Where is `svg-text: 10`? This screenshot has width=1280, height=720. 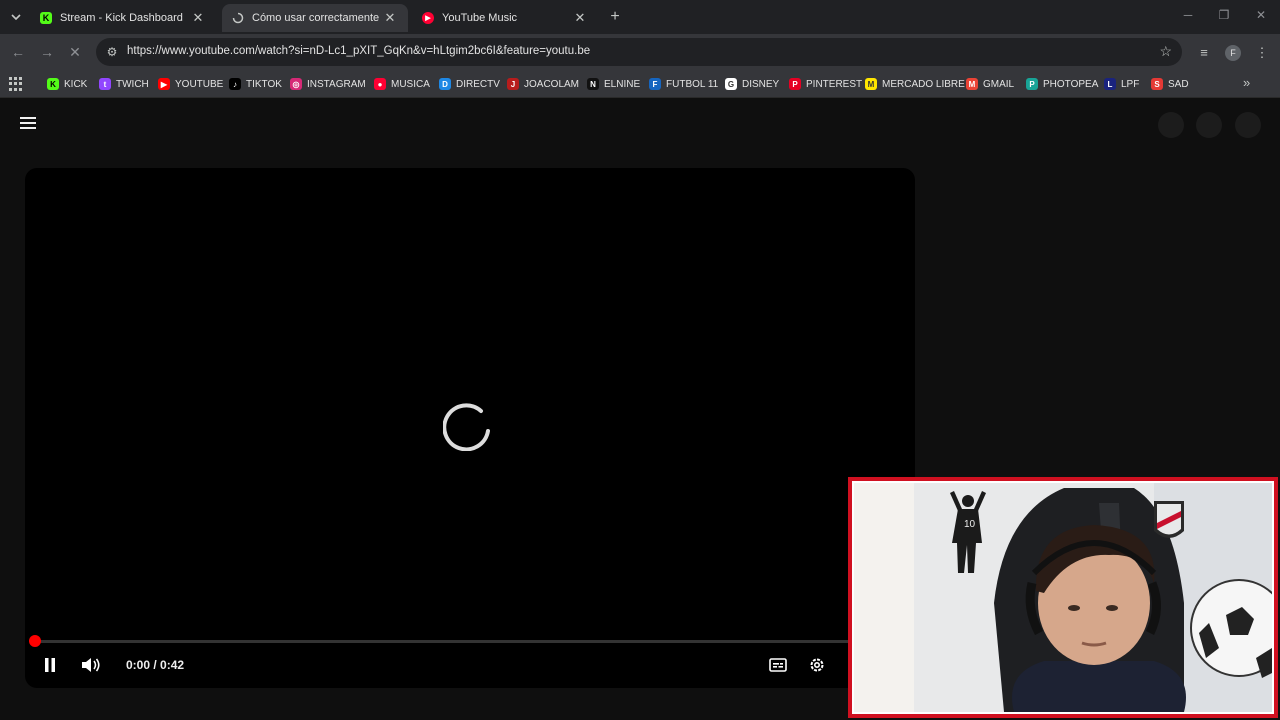 svg-text: 10 is located at coordinates (970, 524).